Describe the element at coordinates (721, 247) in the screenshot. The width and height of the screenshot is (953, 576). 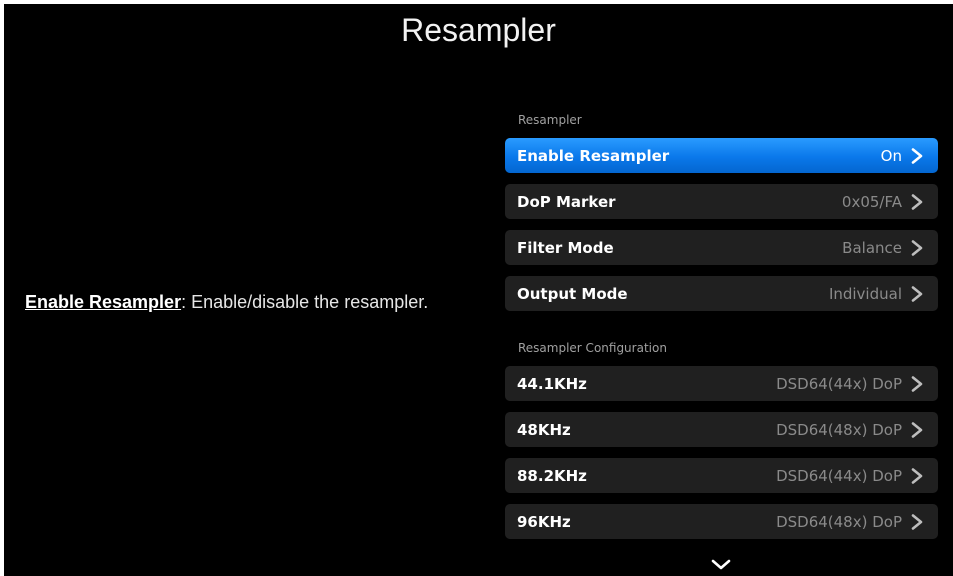
I see `setting-row-filter-mode: Filter Mode Balance` at that location.